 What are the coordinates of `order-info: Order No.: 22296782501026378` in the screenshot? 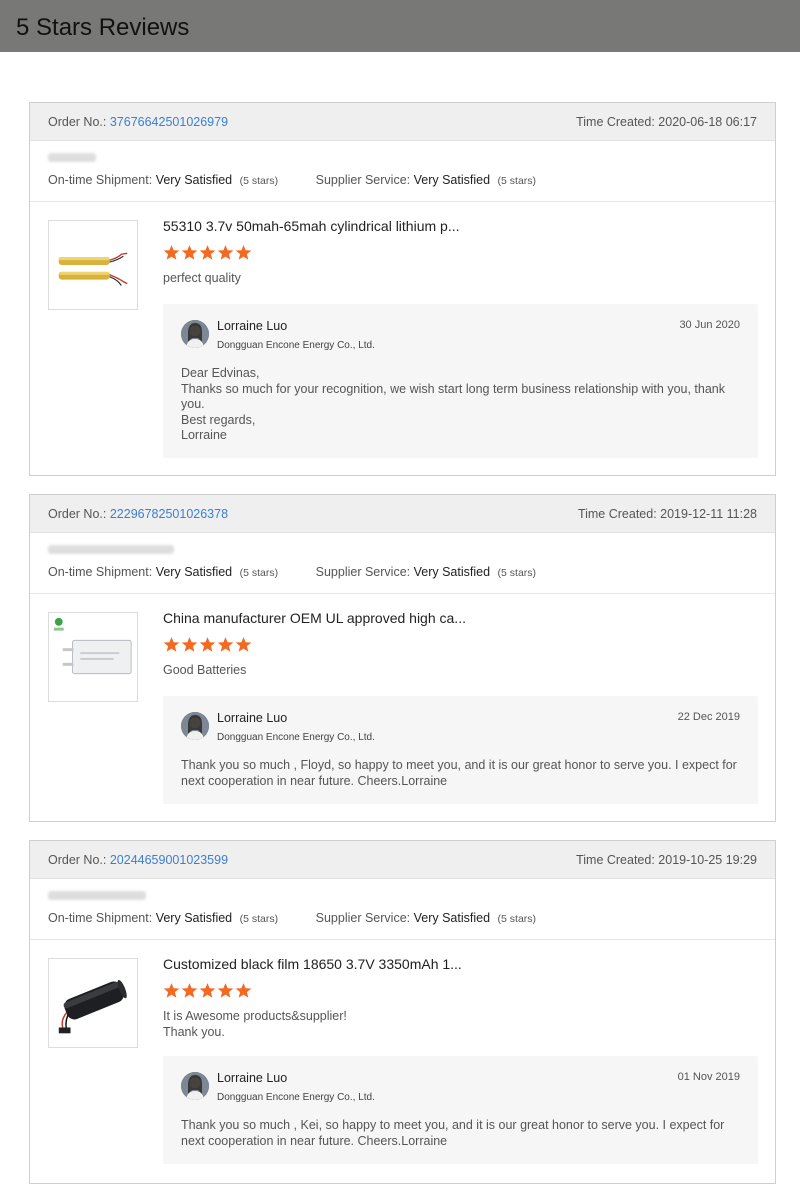 It's located at (138, 514).